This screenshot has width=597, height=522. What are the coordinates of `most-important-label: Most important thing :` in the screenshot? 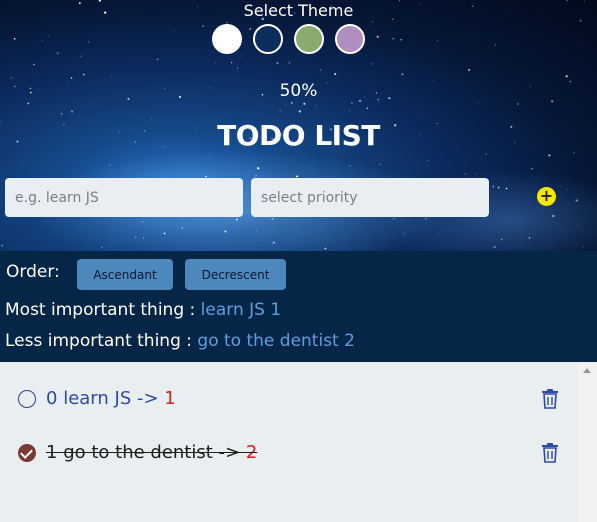 It's located at (100, 310).